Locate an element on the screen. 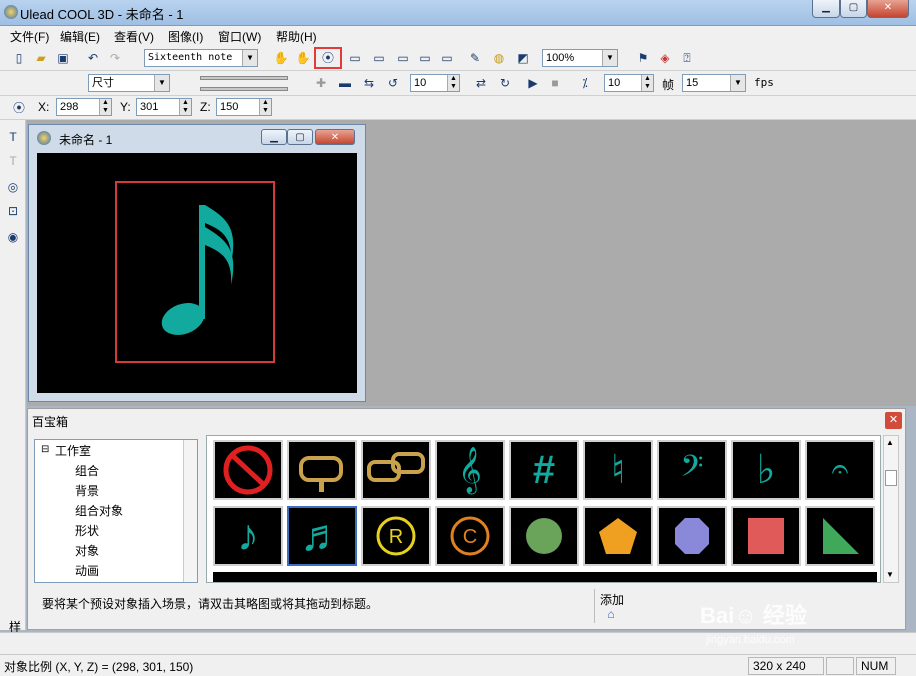  palette-icon: ◈ is located at coordinates (665, 58).